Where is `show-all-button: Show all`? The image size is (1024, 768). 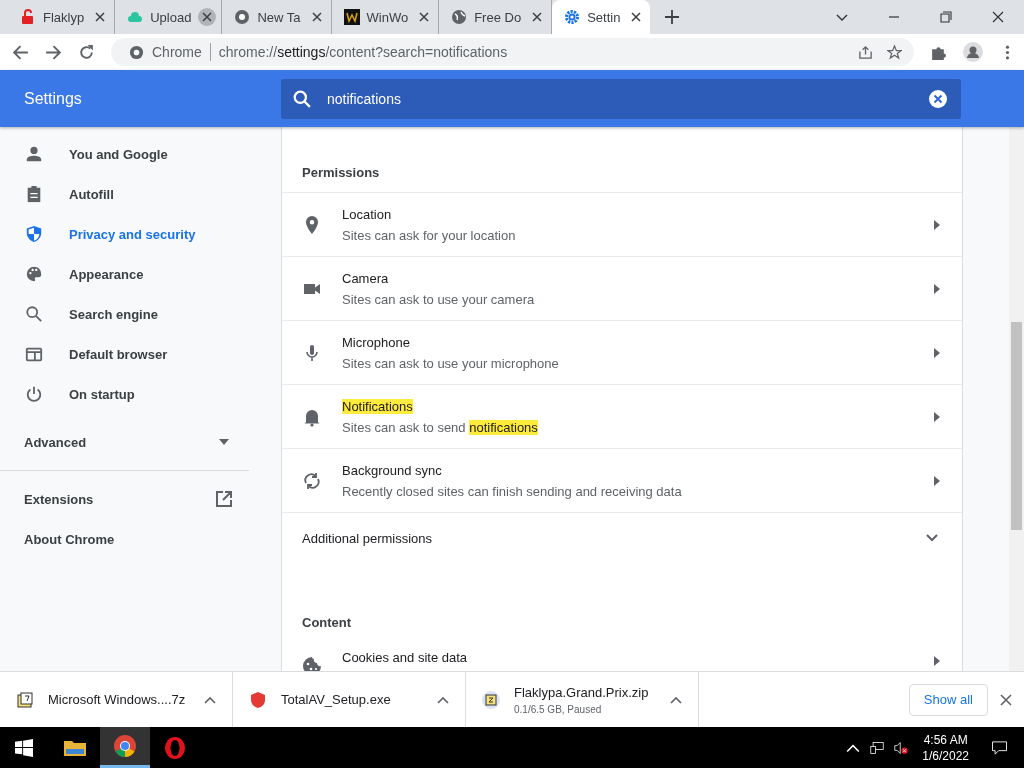 show-all-button: Show all is located at coordinates (948, 699).